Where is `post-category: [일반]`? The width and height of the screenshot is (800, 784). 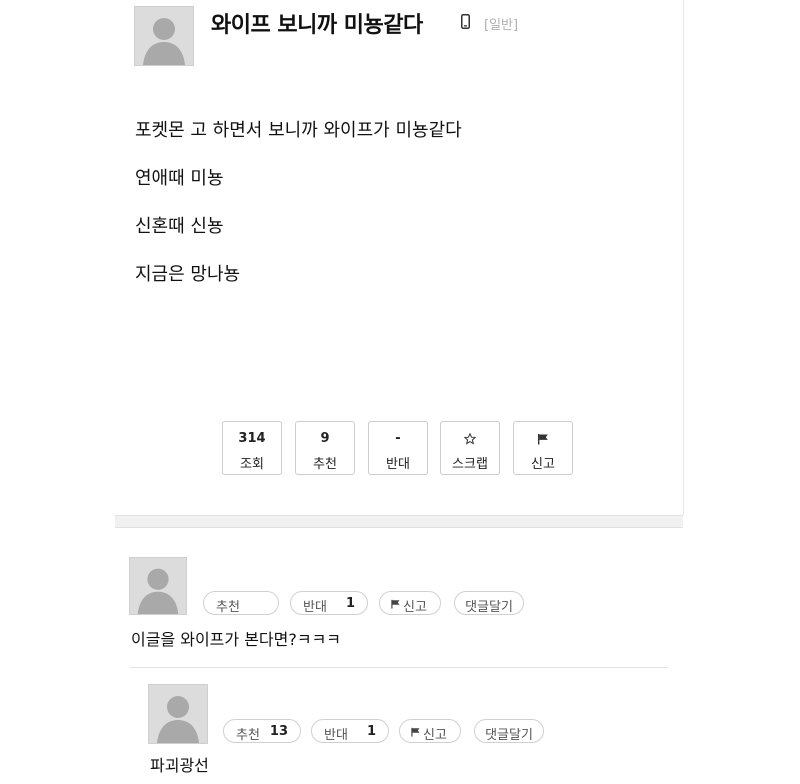 post-category: [일반] is located at coordinates (501, 25).